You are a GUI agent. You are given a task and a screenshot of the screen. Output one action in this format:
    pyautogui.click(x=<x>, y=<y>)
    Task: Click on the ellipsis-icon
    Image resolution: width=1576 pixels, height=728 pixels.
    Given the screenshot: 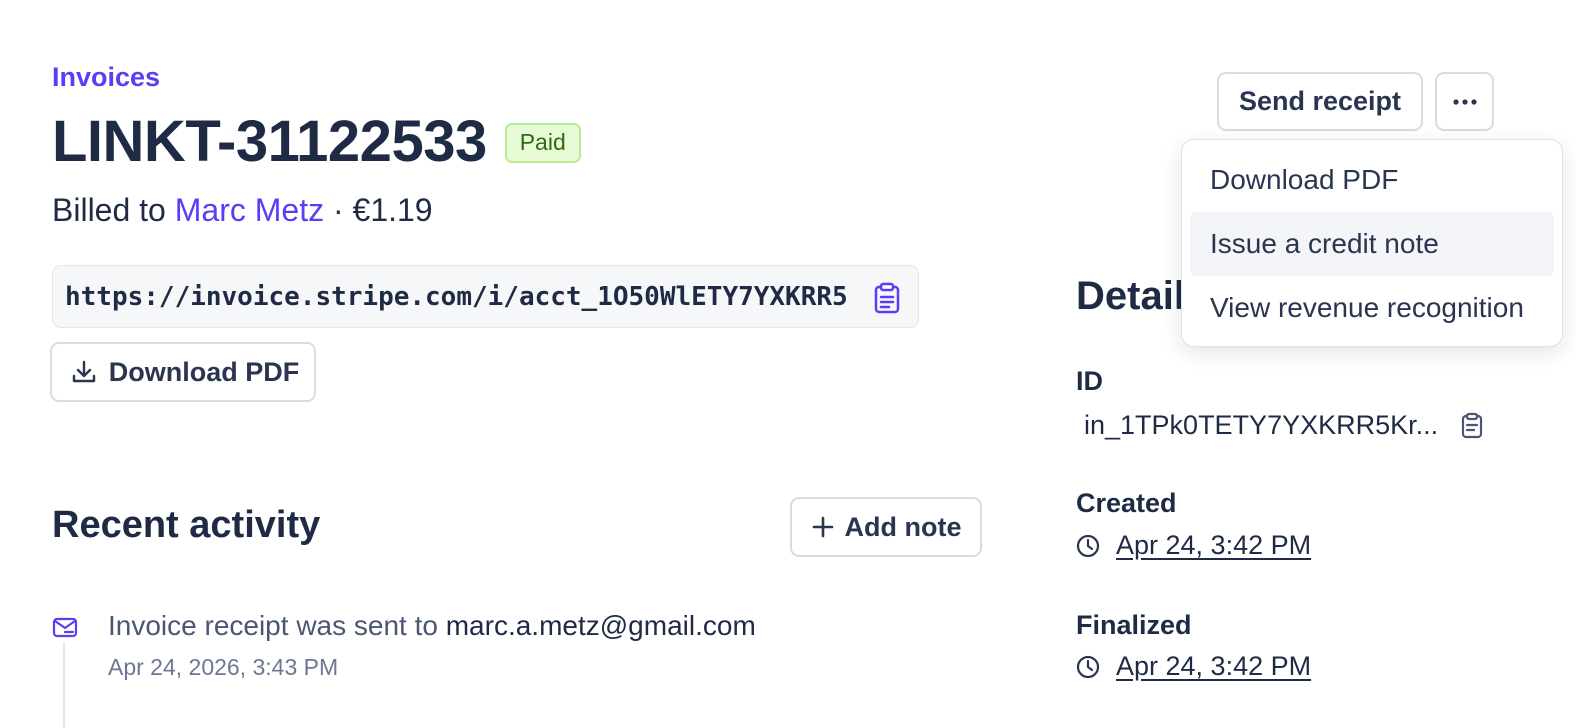 What is the action you would take?
    pyautogui.click(x=1464, y=101)
    